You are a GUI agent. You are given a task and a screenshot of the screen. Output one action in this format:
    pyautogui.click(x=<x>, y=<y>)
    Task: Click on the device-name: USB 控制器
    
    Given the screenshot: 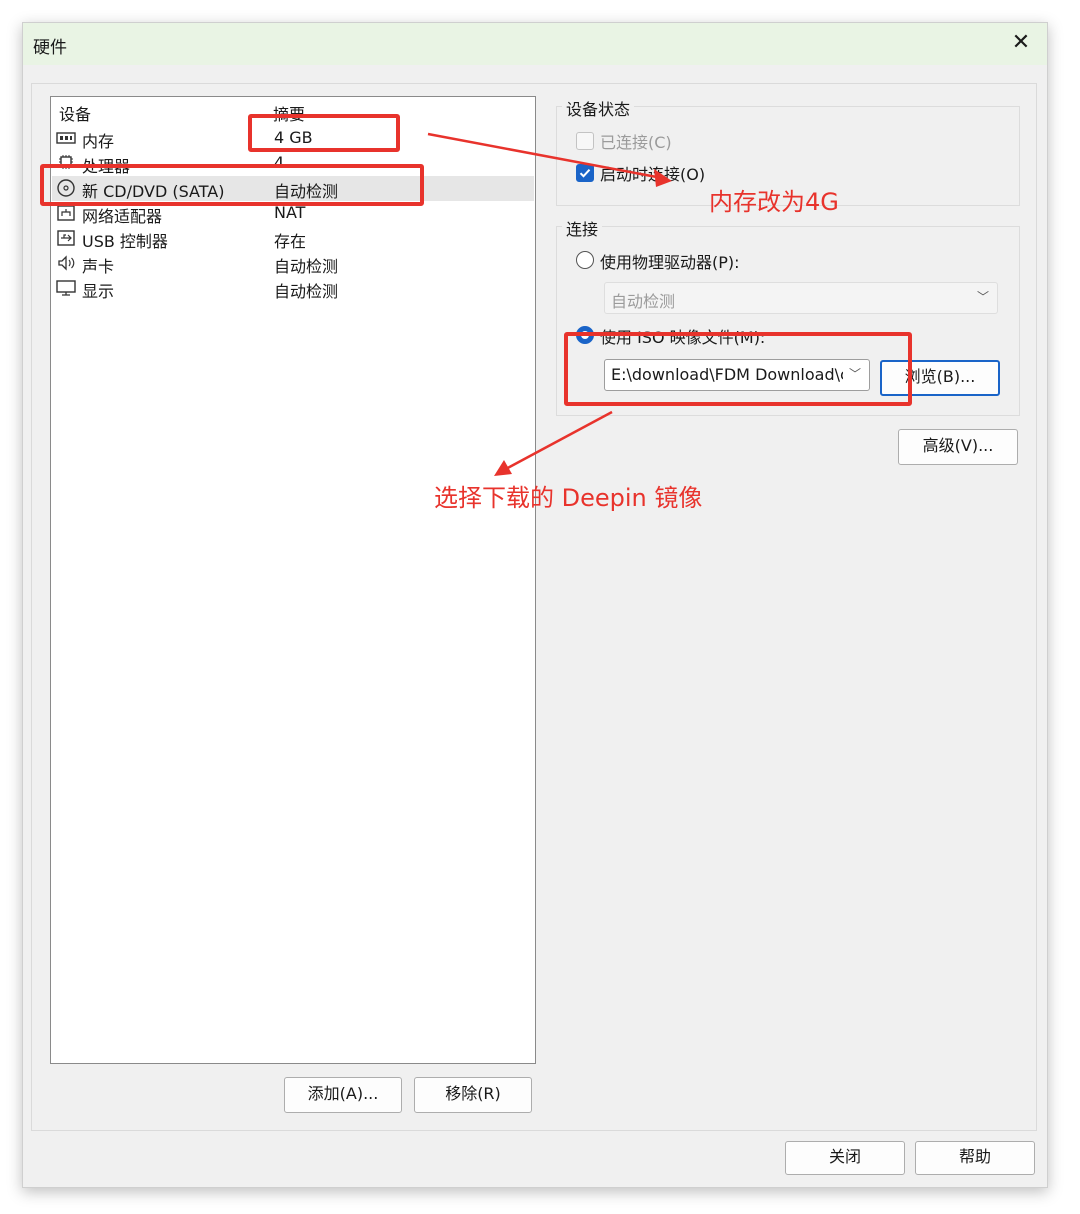 What is the action you would take?
    pyautogui.click(x=125, y=241)
    